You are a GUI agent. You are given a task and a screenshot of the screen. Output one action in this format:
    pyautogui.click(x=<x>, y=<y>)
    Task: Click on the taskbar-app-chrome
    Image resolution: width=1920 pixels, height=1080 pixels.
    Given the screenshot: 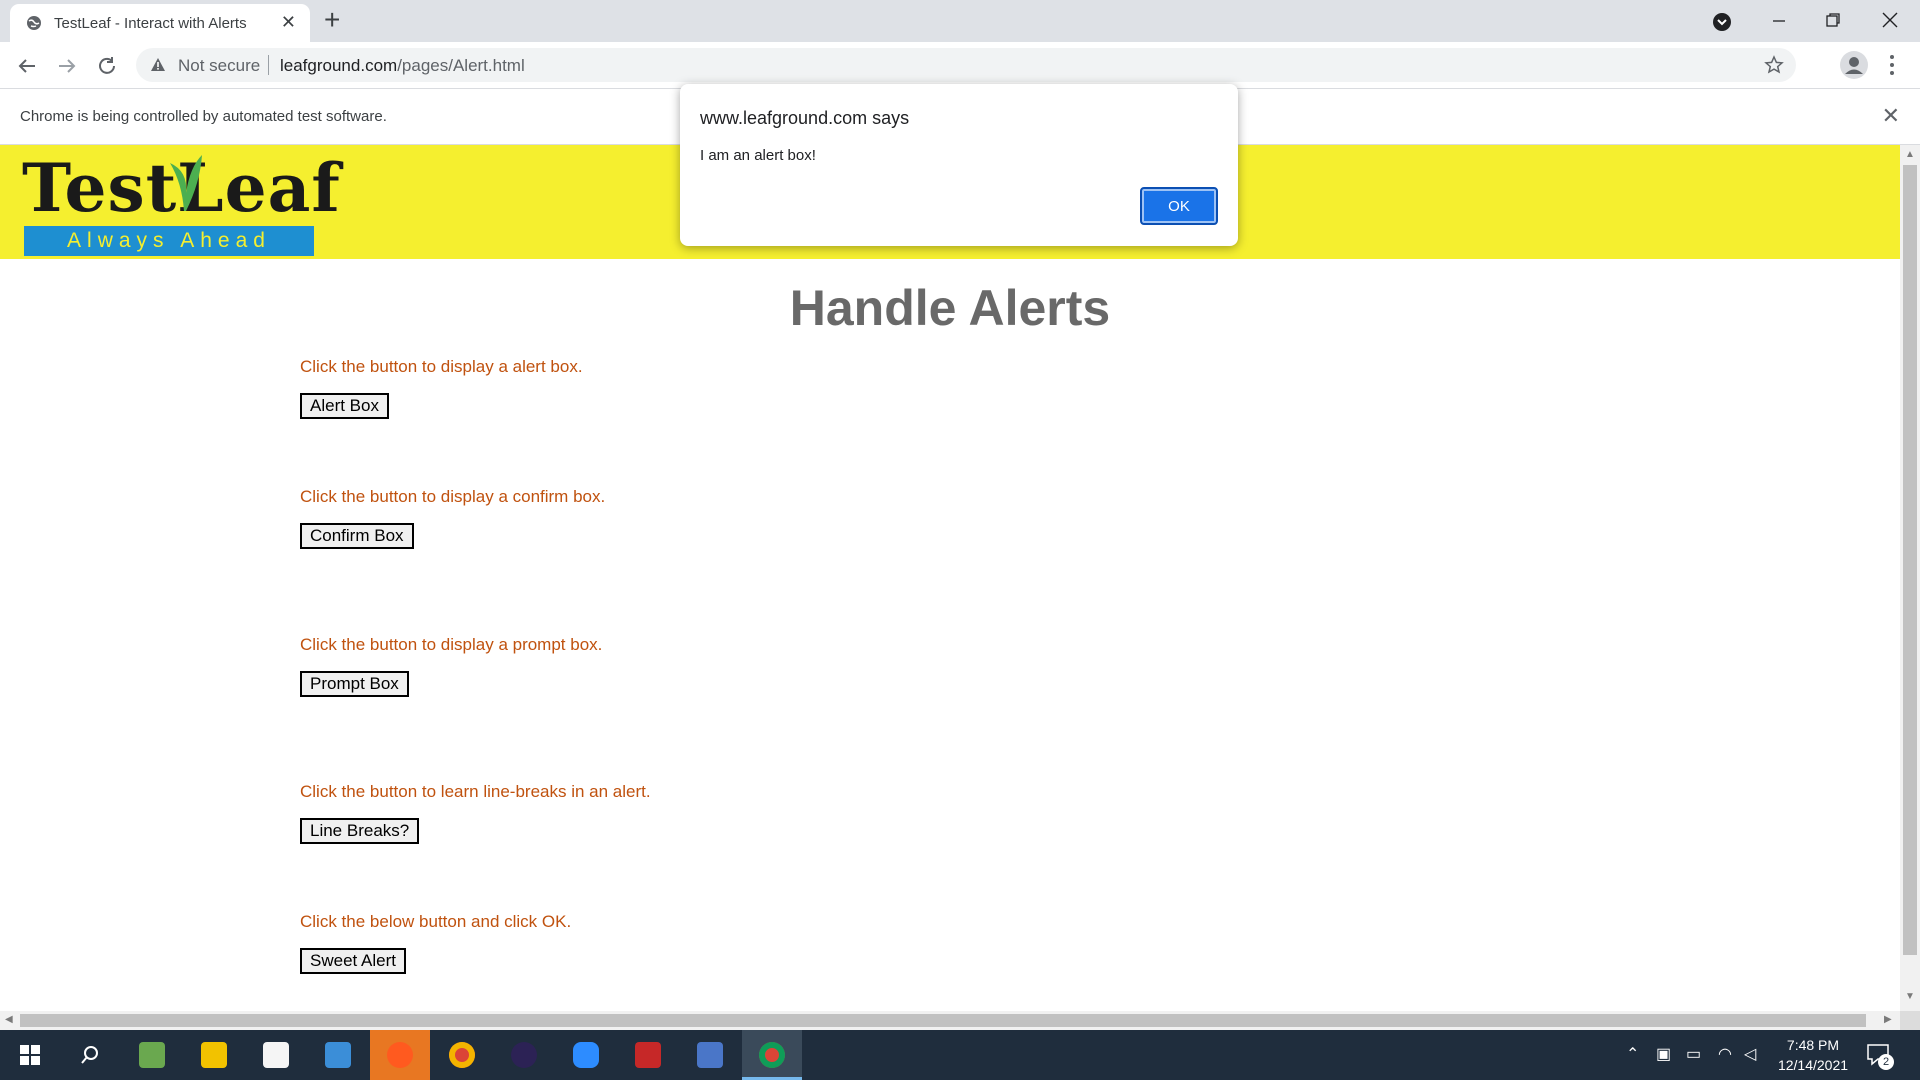 What is the action you would take?
    pyautogui.click(x=462, y=1055)
    